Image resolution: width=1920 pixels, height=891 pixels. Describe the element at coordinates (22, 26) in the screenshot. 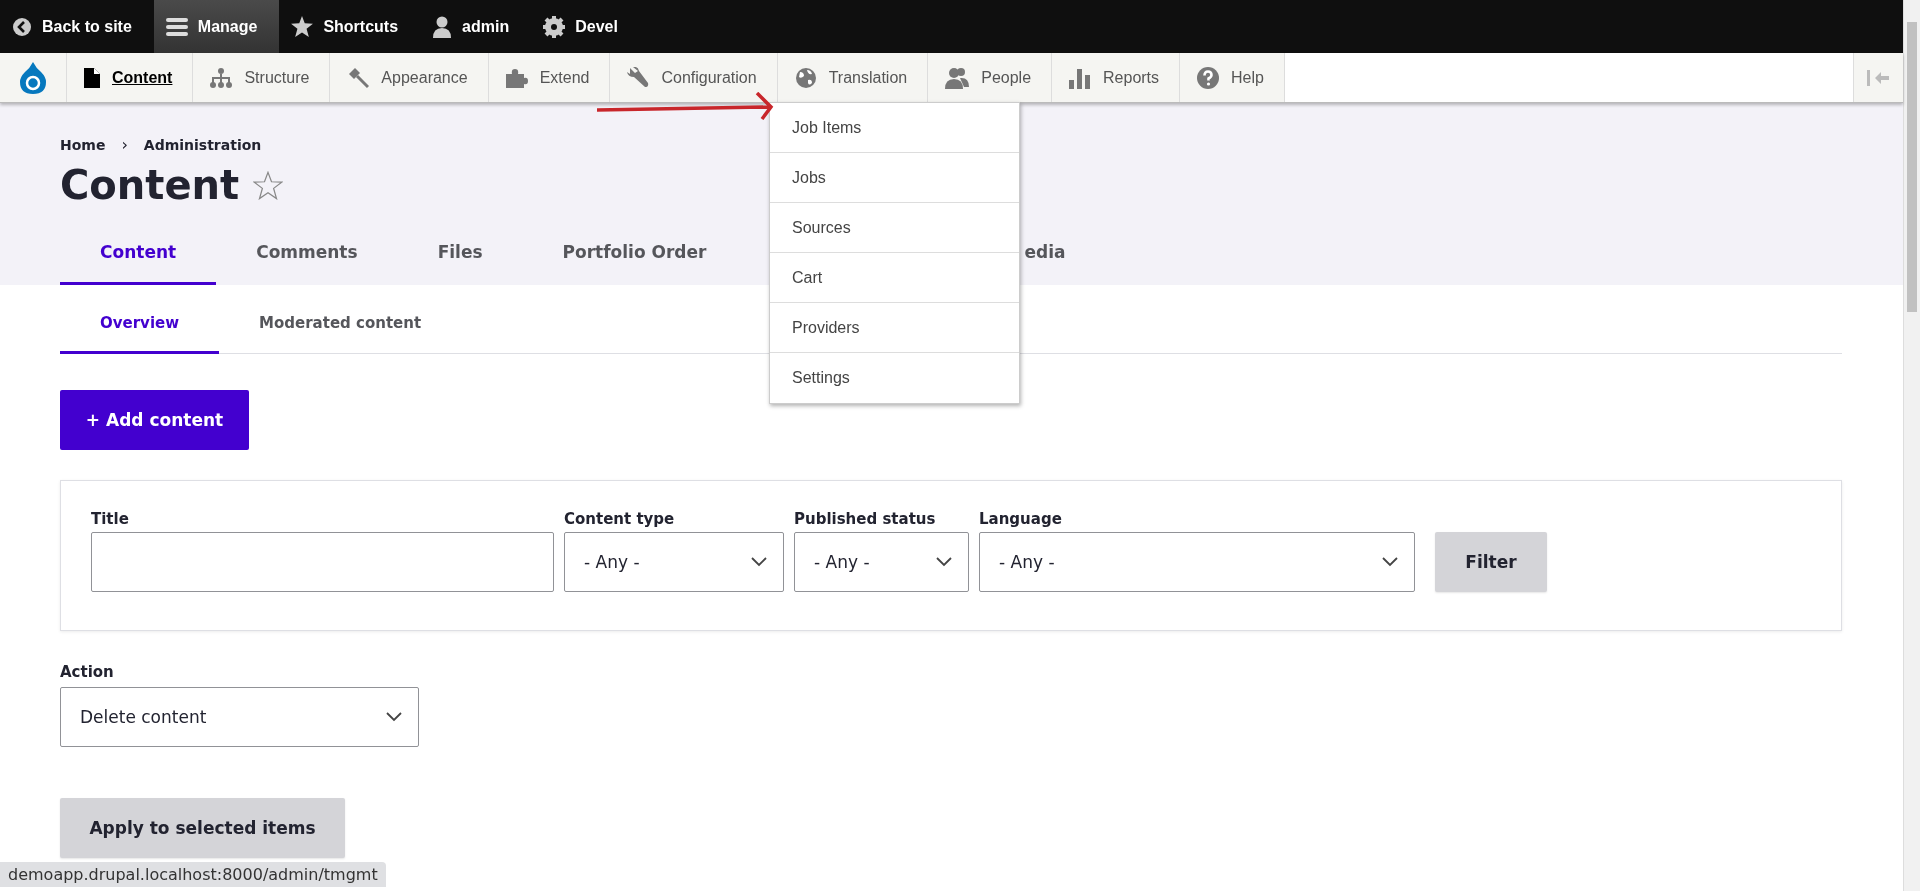

I see `back-icon` at that location.